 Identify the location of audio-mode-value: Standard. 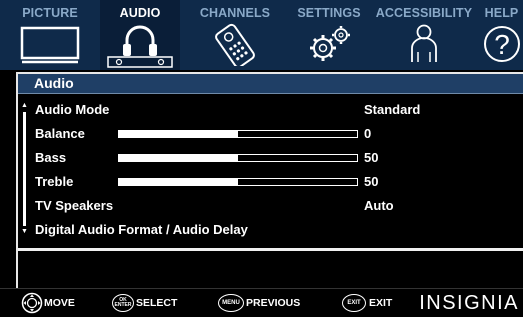
(392, 109).